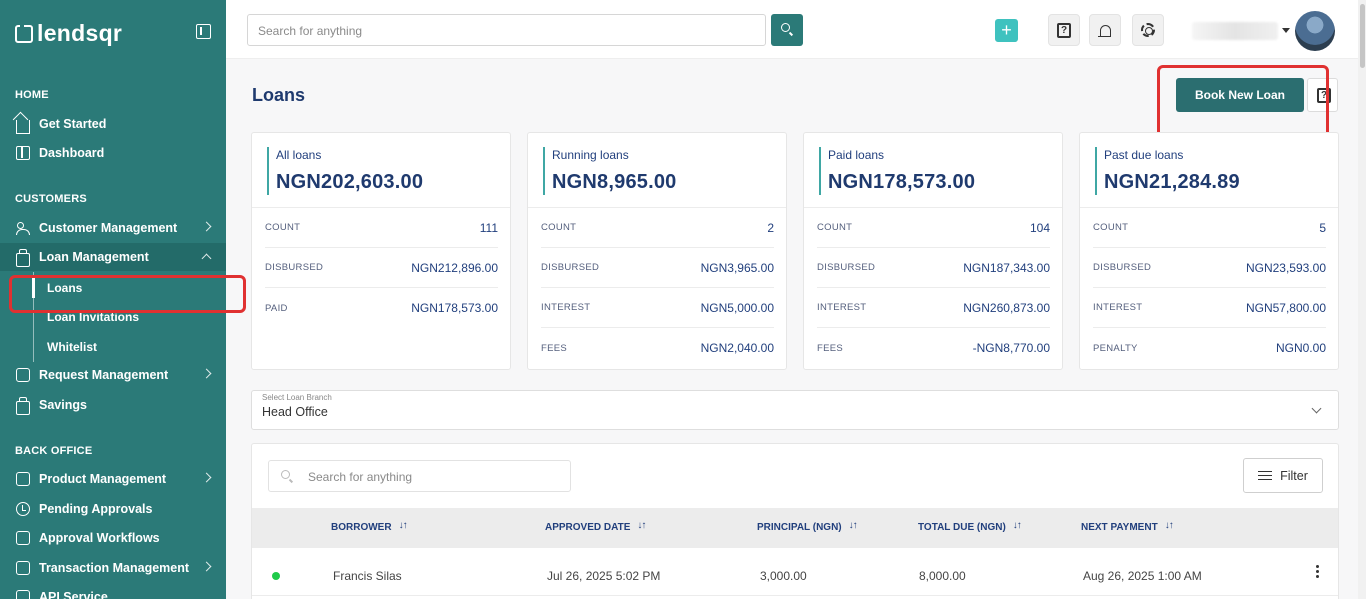 This screenshot has width=1366, height=599. Describe the element at coordinates (96, 509) in the screenshot. I see `sidebar-item-label: Pending Approvals` at that location.